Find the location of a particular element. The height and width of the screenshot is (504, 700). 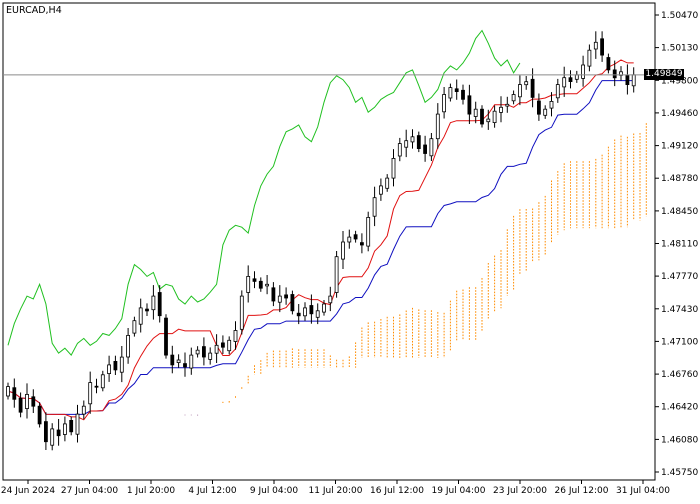

x-tick-label: 24 Jun 2024 is located at coordinates (28, 491).